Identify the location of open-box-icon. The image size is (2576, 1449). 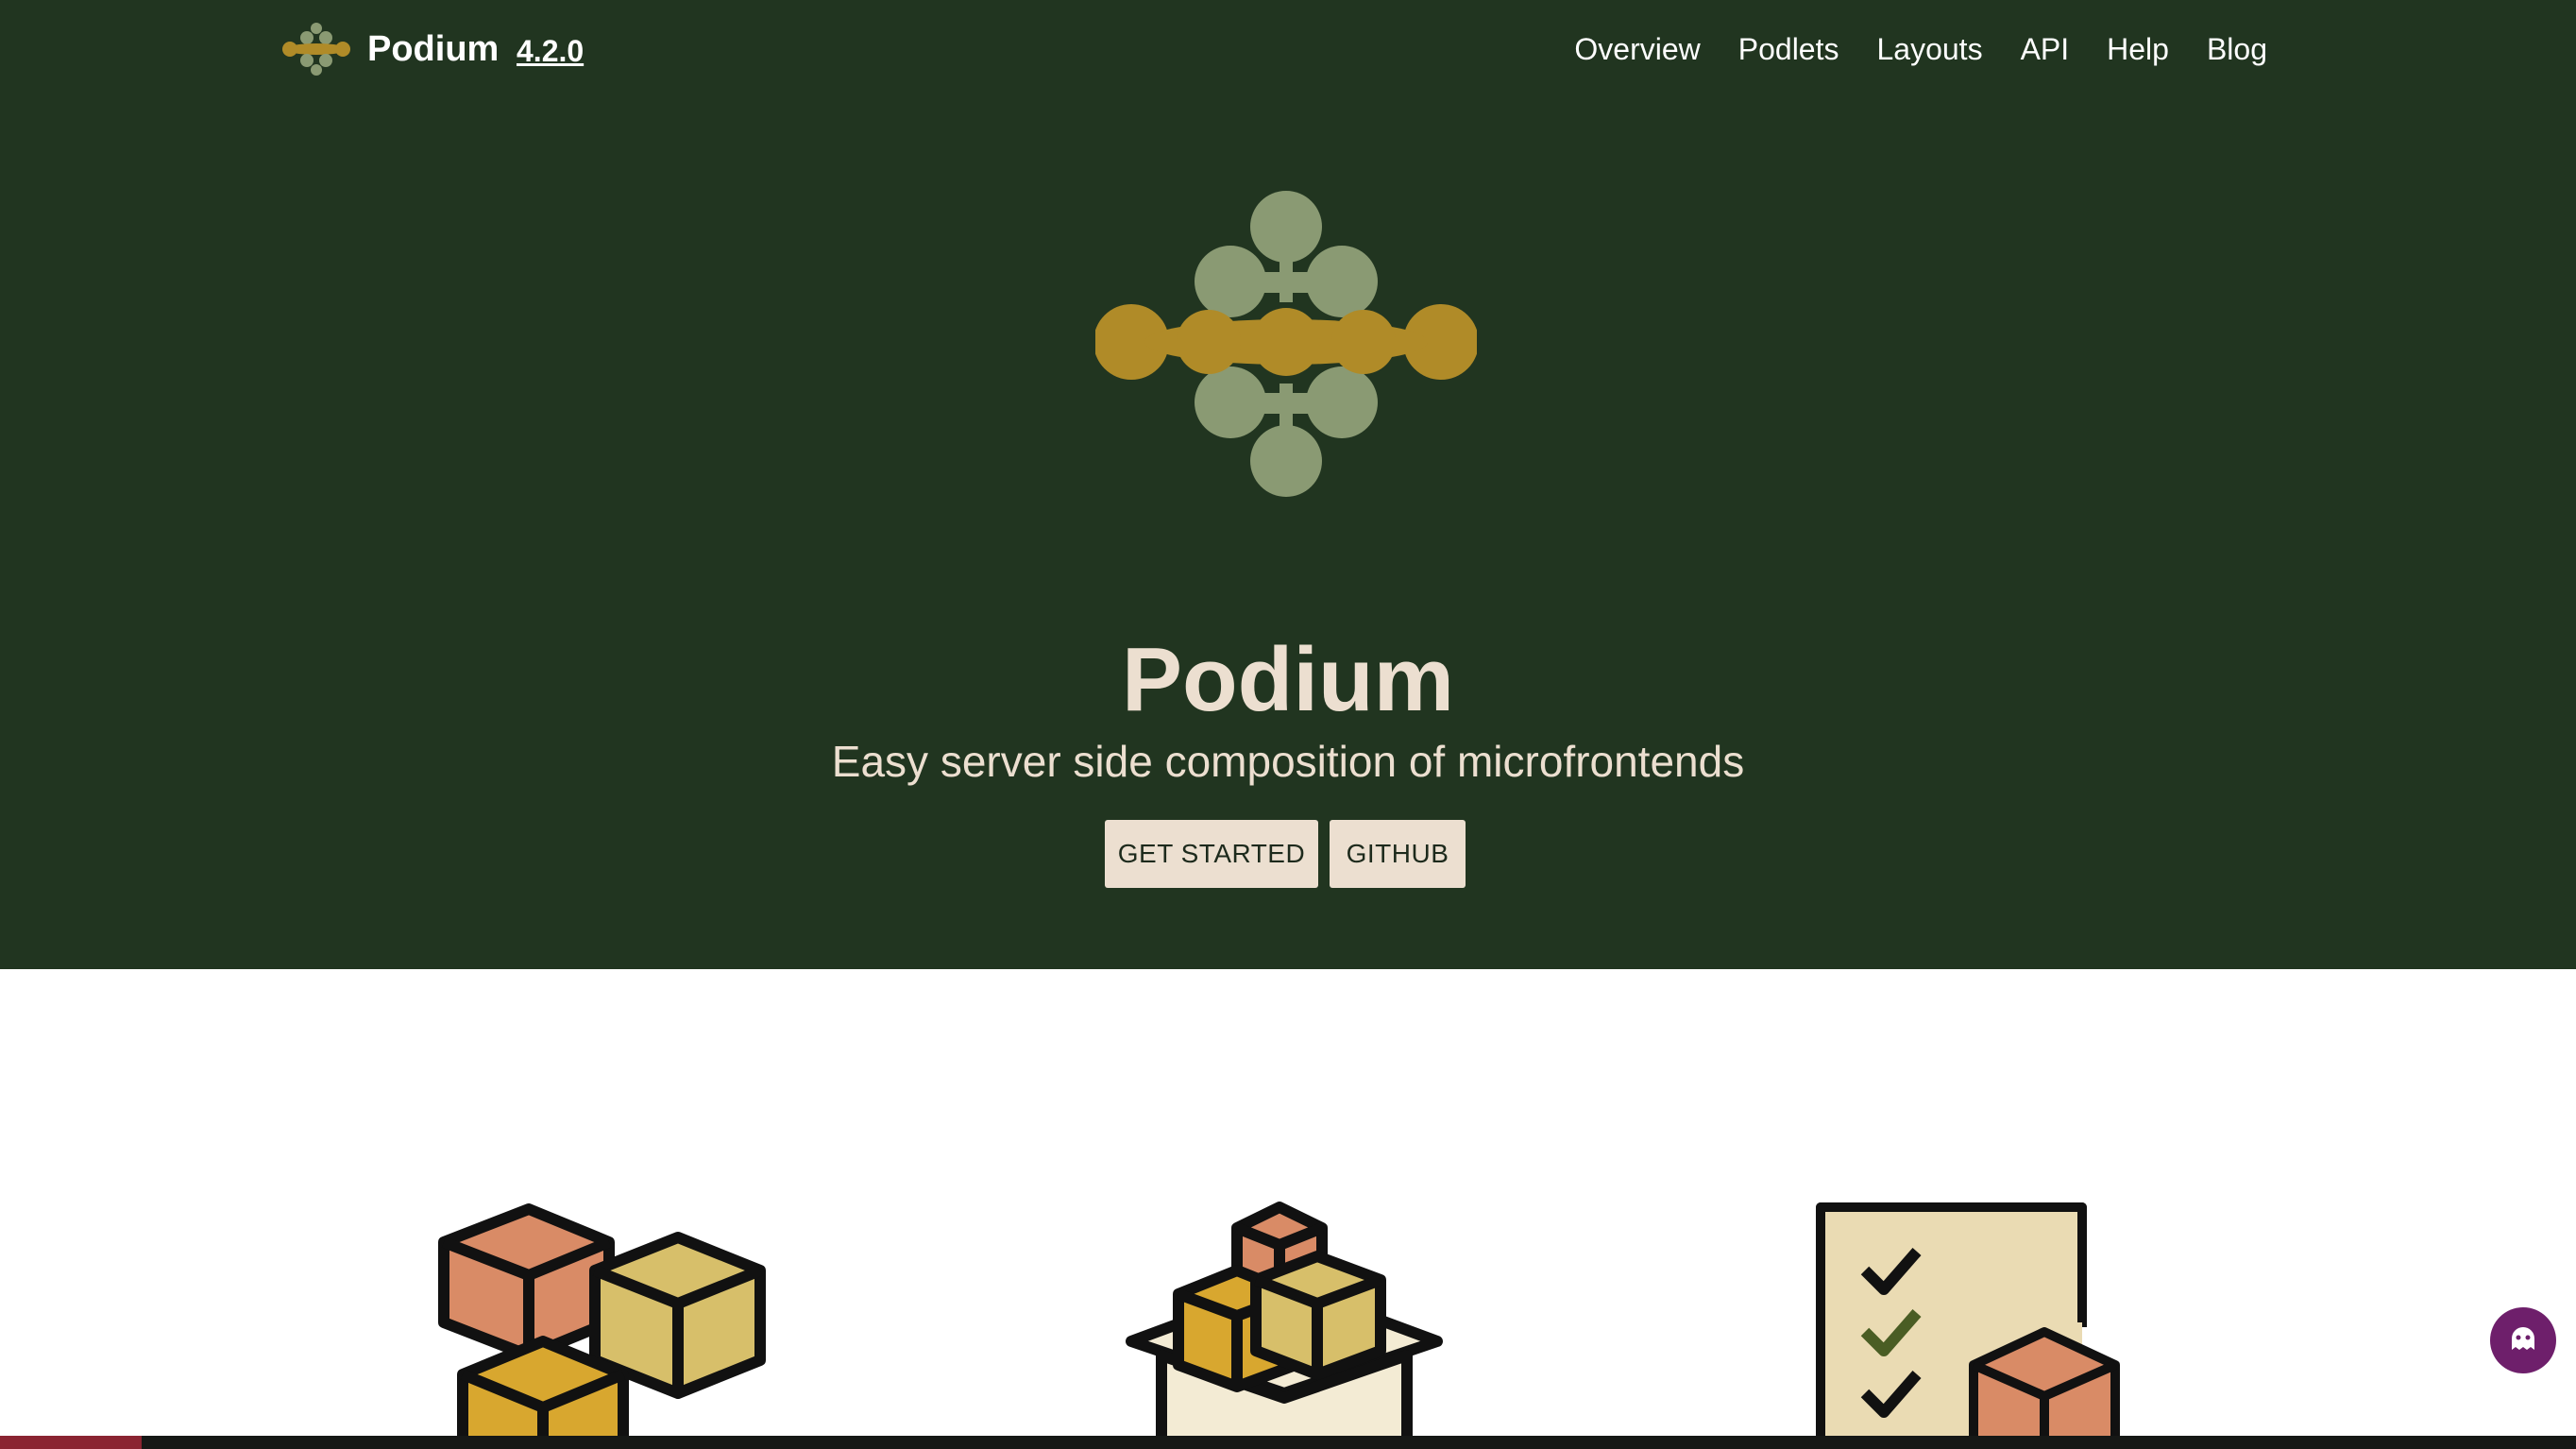
(1284, 1319).